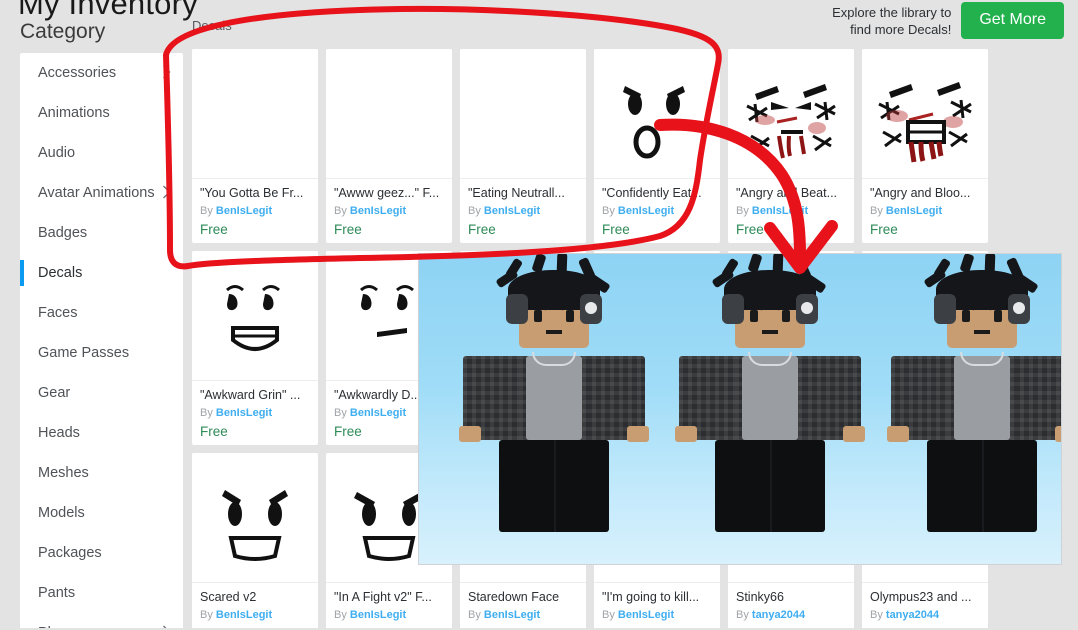  Describe the element at coordinates (96, 193) in the screenshot. I see `sidebar-item-label: Avatar Animations` at that location.